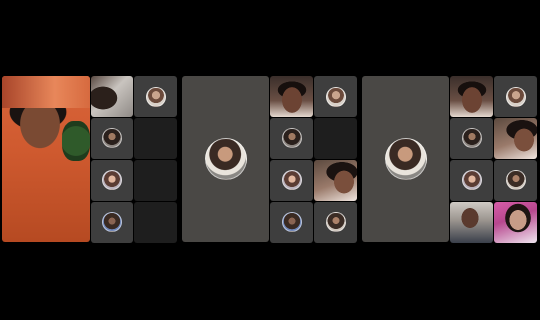 This screenshot has height=320, width=540. I want to click on background-plant, so click(76, 141).